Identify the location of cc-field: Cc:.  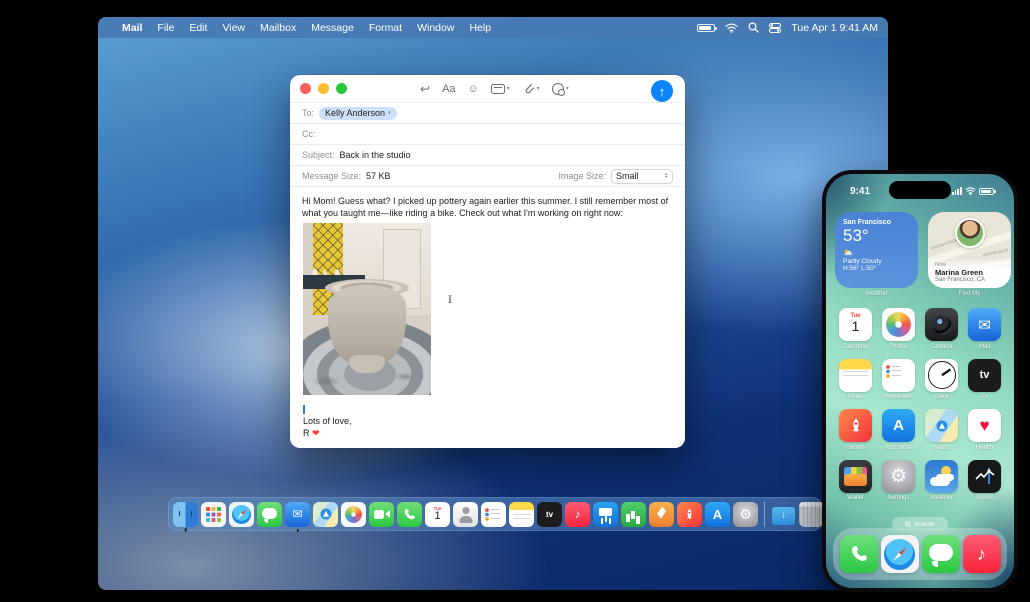
(487, 133).